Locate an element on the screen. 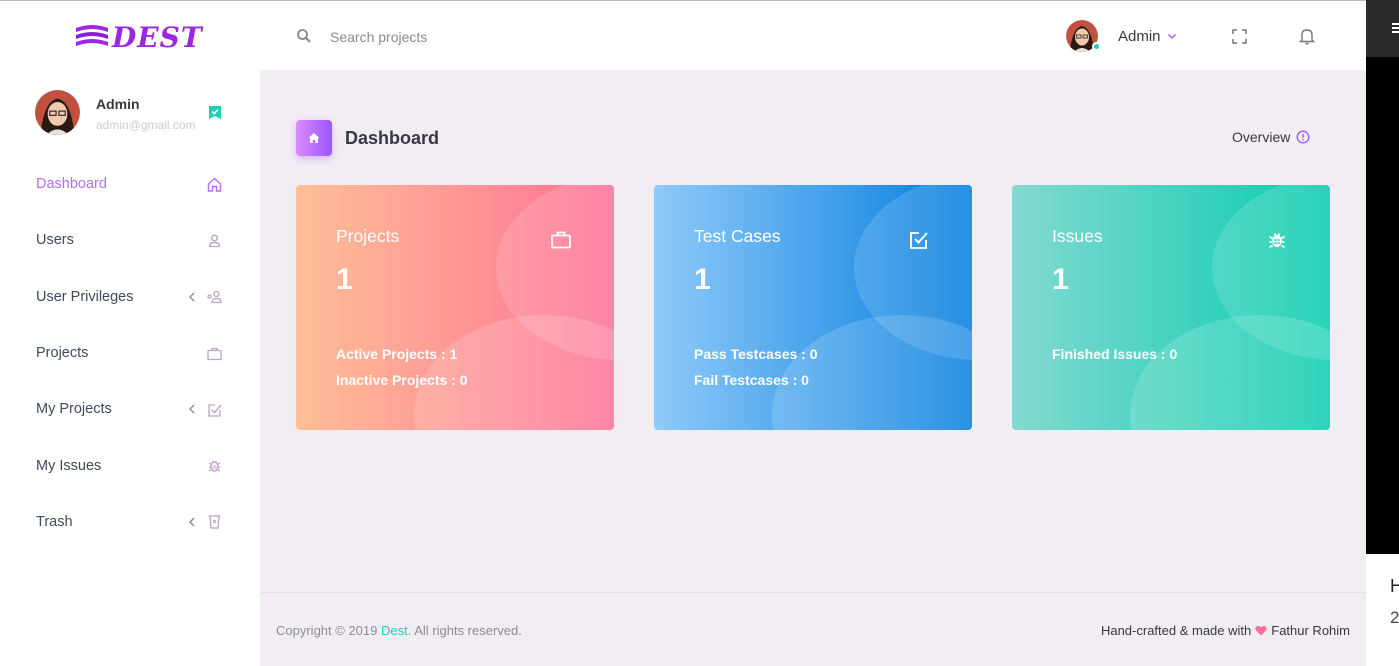  adjacent-window-edge: H 2 is located at coordinates (1382, 333).